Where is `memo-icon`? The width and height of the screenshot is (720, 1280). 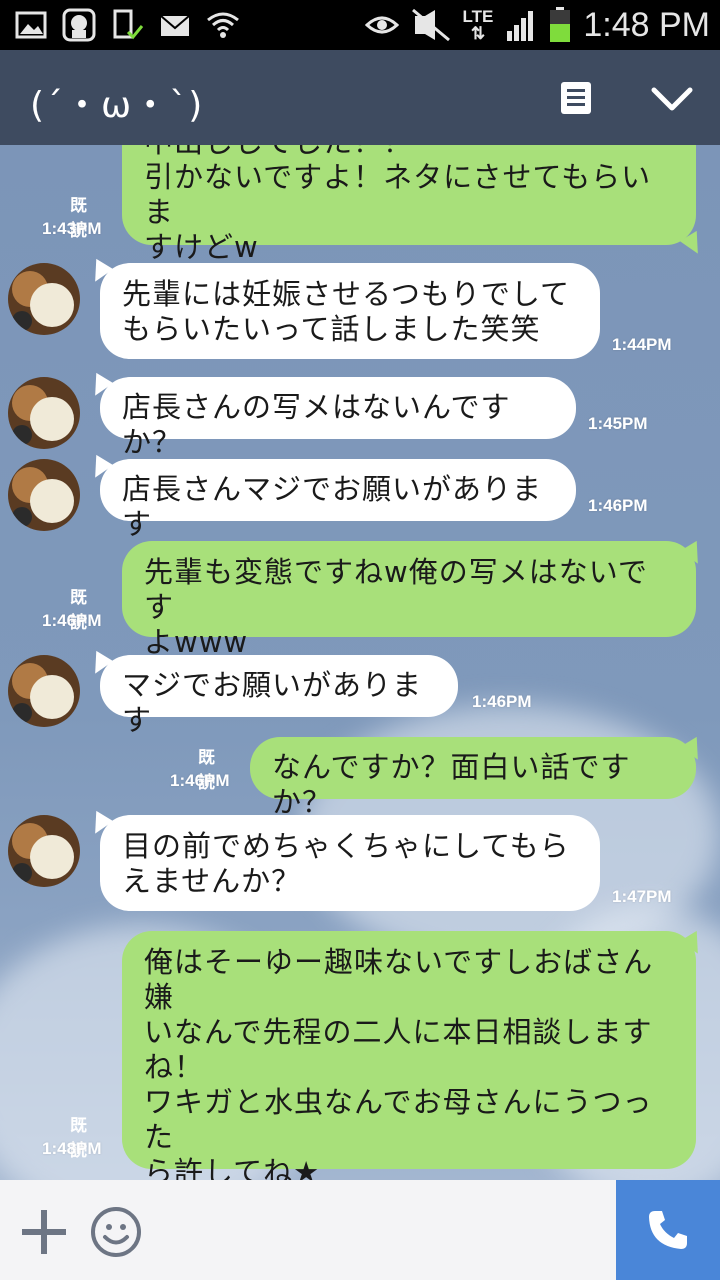 memo-icon is located at coordinates (576, 98).